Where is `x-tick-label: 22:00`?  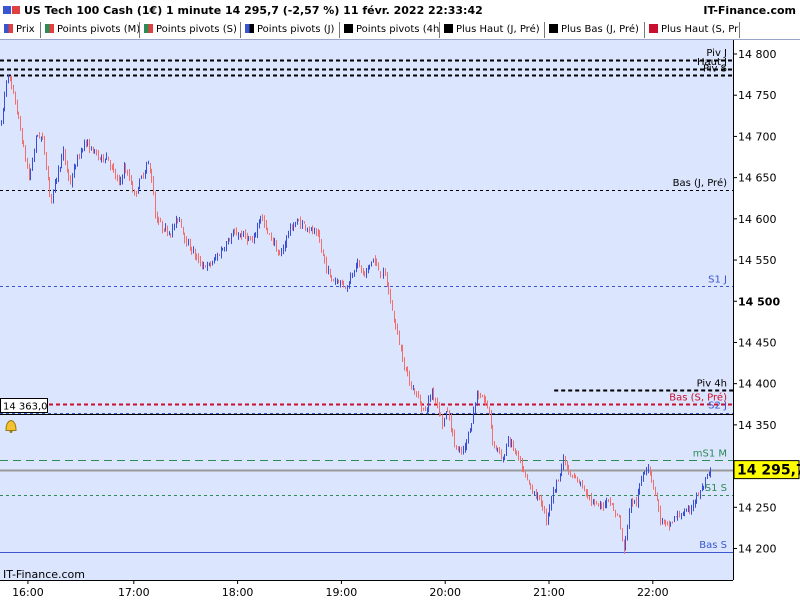 x-tick-label: 22:00 is located at coordinates (653, 592).